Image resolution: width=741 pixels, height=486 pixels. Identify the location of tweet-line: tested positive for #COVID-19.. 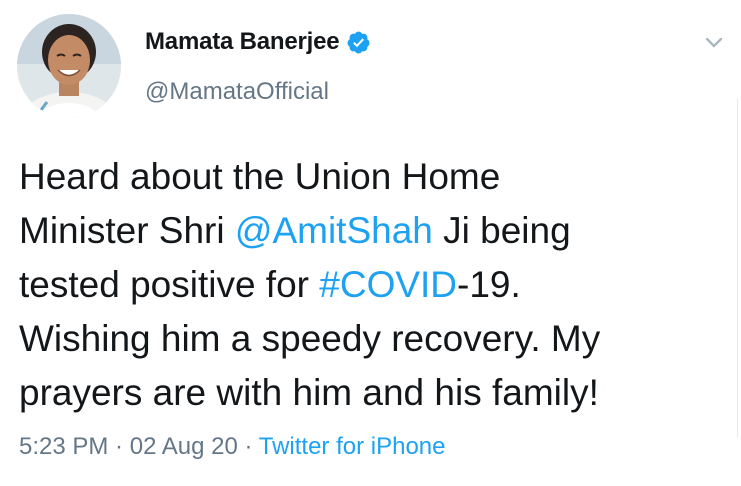
(371, 285).